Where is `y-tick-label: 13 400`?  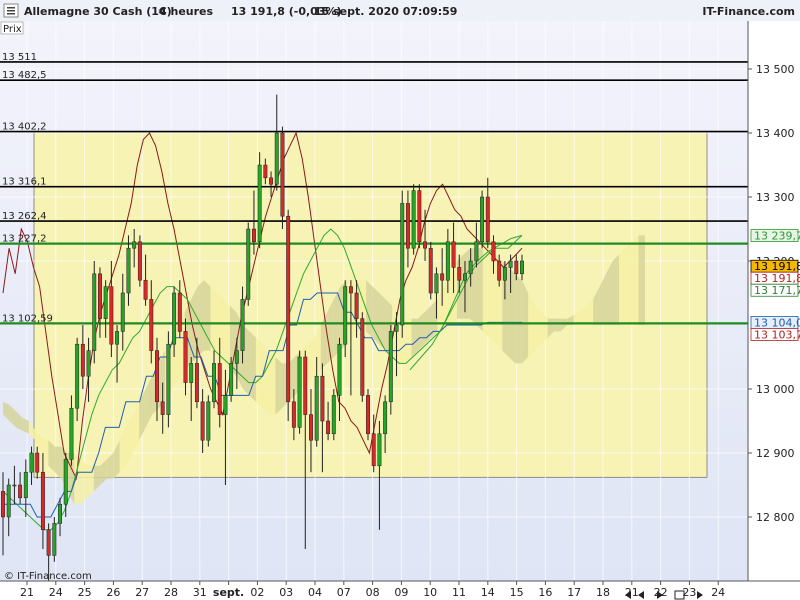
y-tick-label: 13 400 is located at coordinates (775, 133).